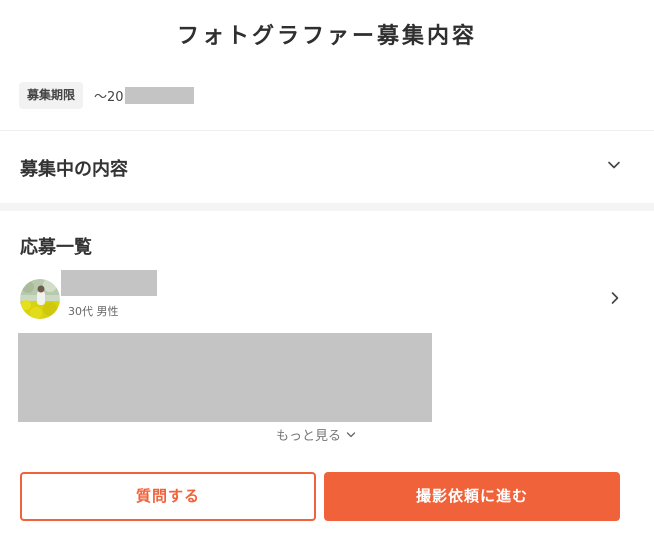 The height and width of the screenshot is (536, 654). I want to click on redacted-applicant-name, so click(109, 283).